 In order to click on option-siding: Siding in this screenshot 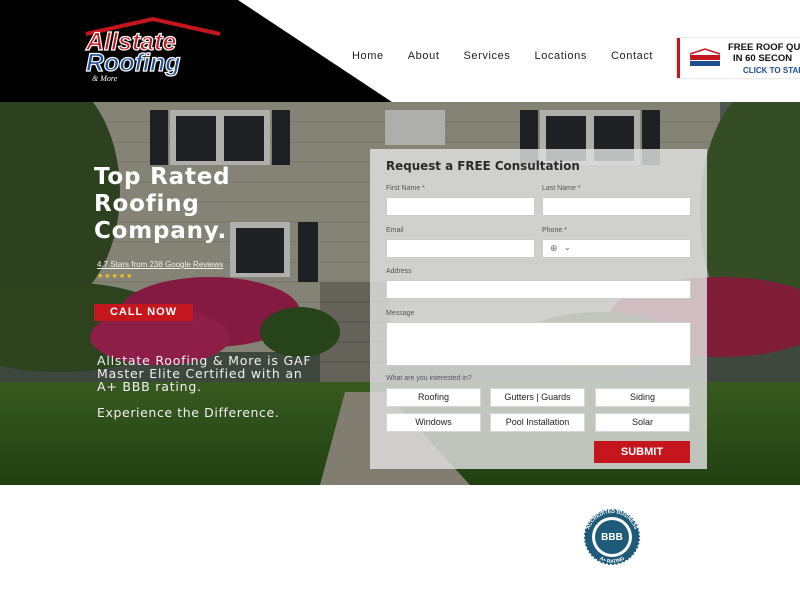, I will do `click(642, 397)`.